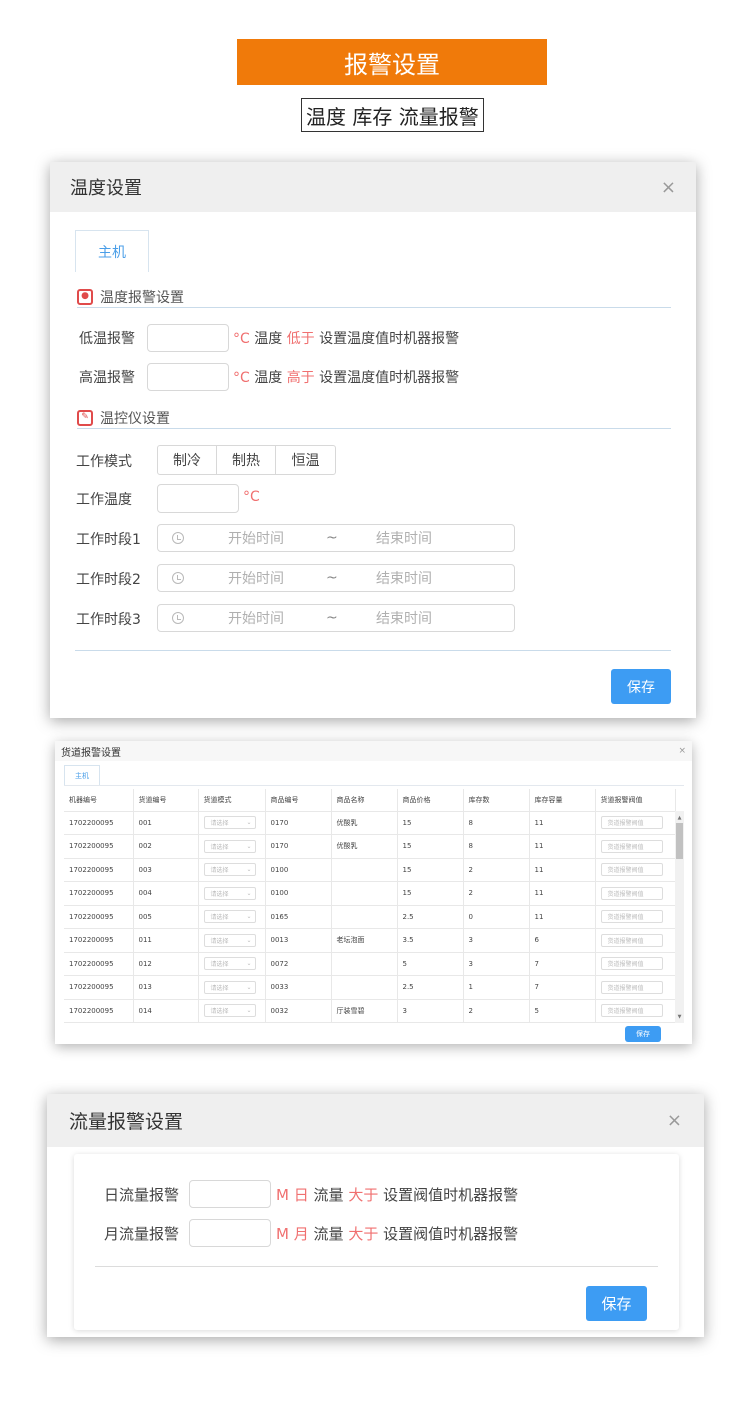  Describe the element at coordinates (373, 751) in the screenshot. I see `dialog-header: 货道报警设置 ×` at that location.